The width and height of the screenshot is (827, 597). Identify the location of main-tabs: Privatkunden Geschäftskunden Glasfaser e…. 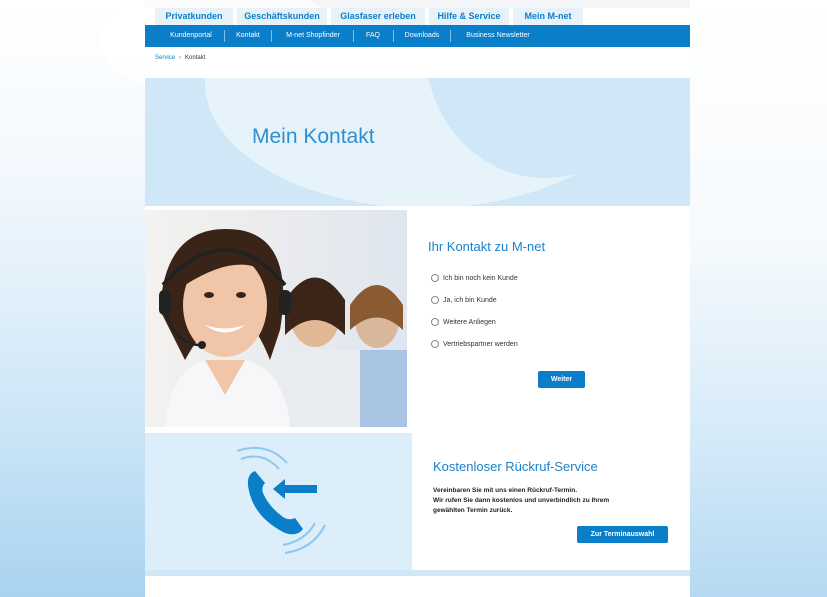
(417, 16).